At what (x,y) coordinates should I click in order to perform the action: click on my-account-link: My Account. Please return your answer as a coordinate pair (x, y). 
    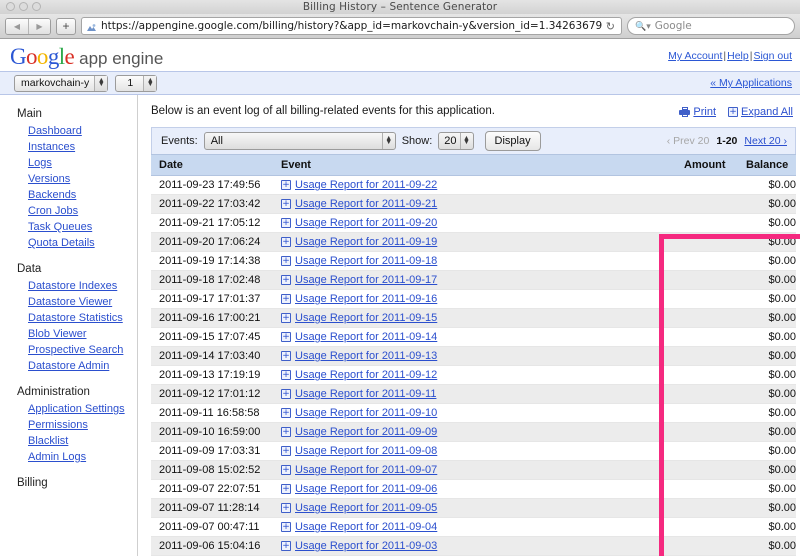
    Looking at the image, I should click on (695, 56).